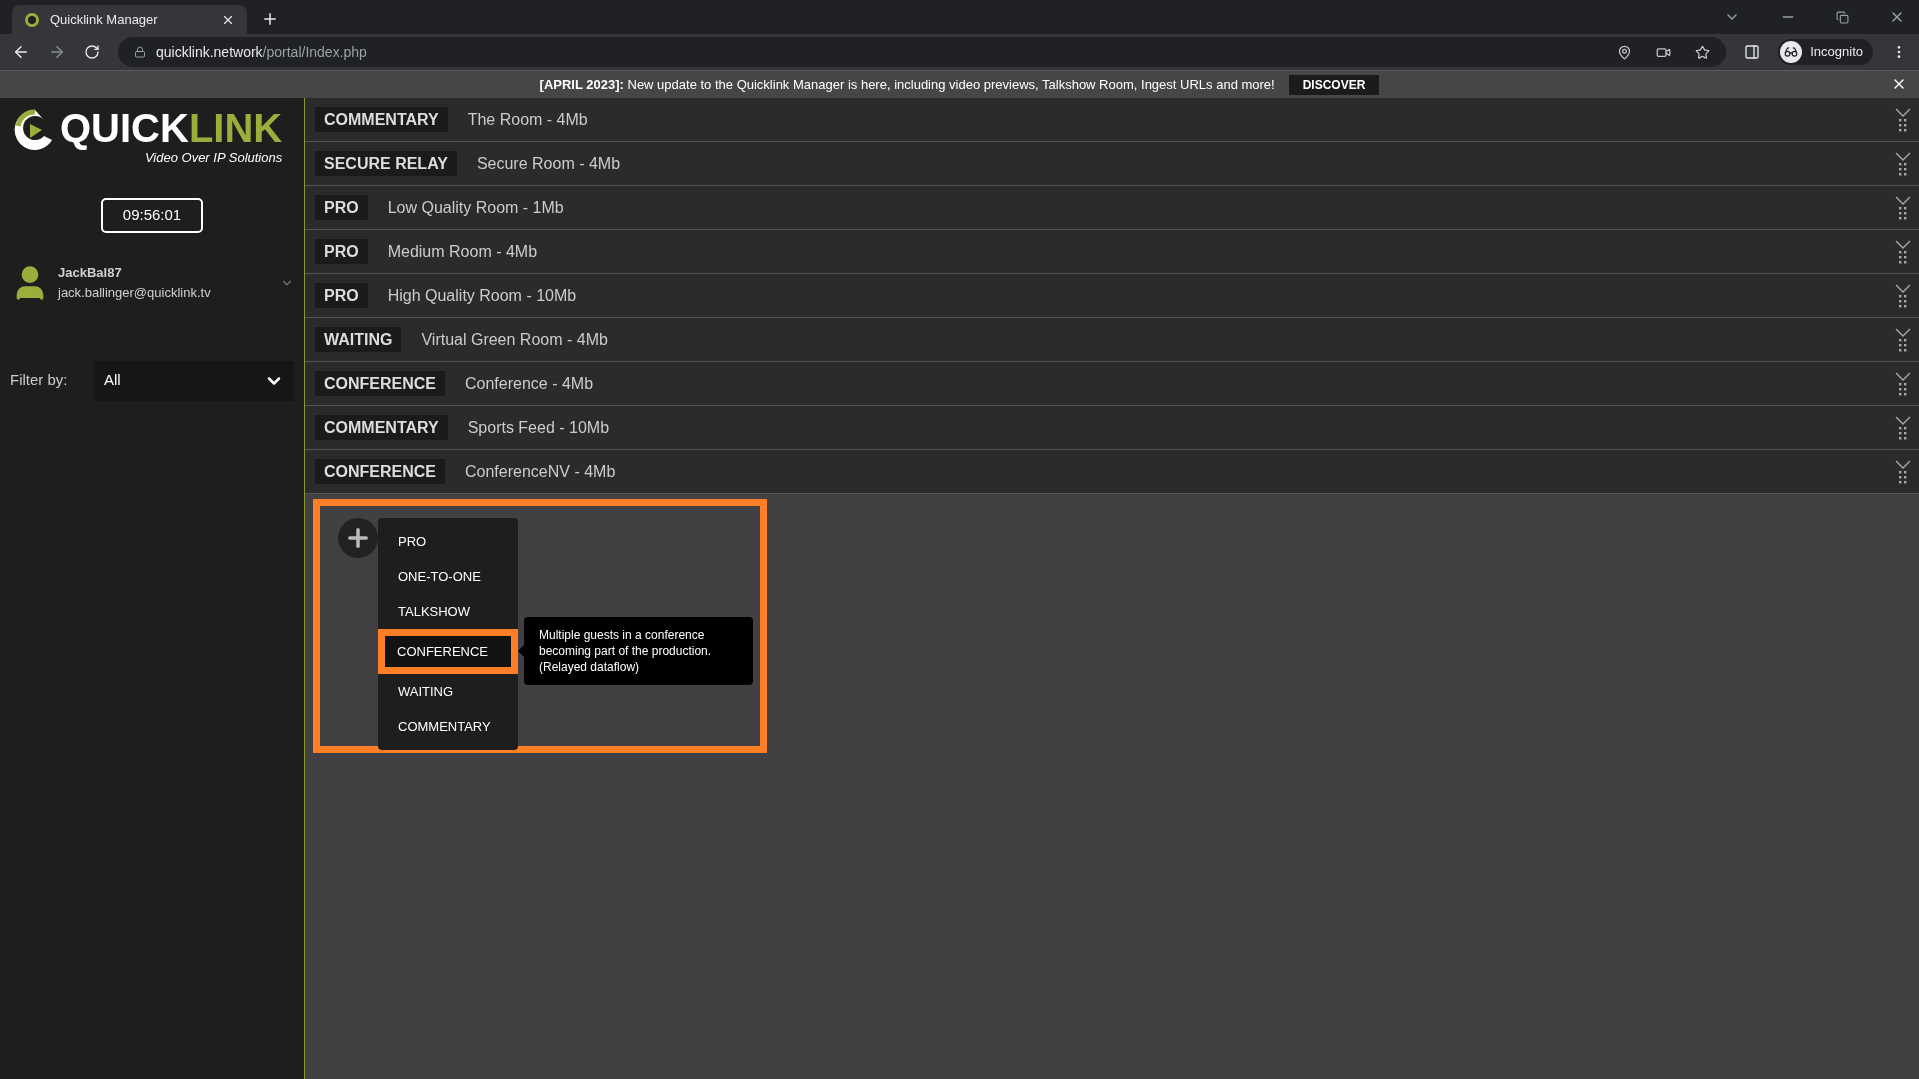 The height and width of the screenshot is (1079, 1919). I want to click on room-name: Conference - 4Mb, so click(530, 383).